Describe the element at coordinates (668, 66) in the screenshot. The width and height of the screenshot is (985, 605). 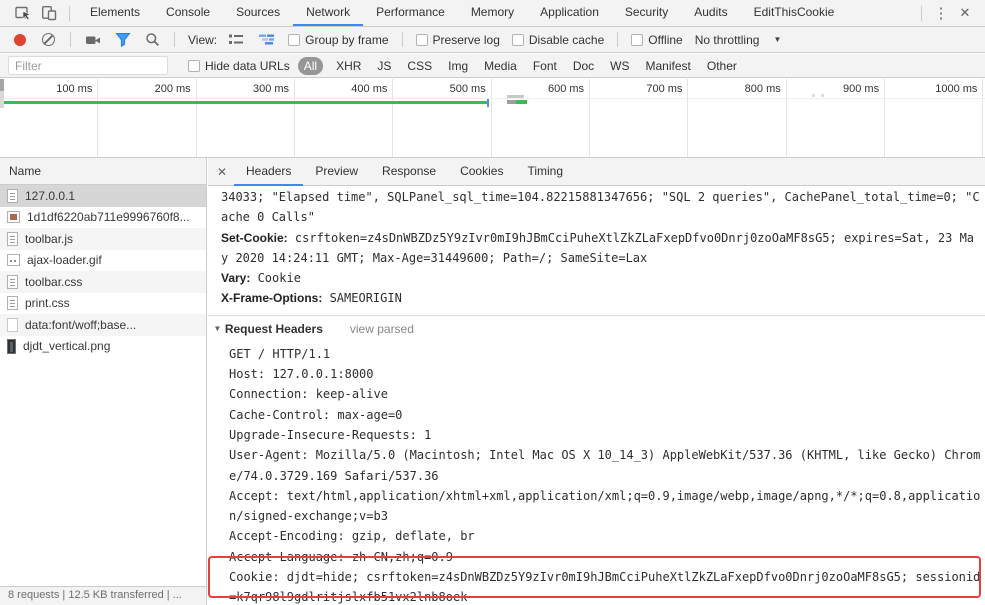
I see `request-type-filter: Manifest` at that location.